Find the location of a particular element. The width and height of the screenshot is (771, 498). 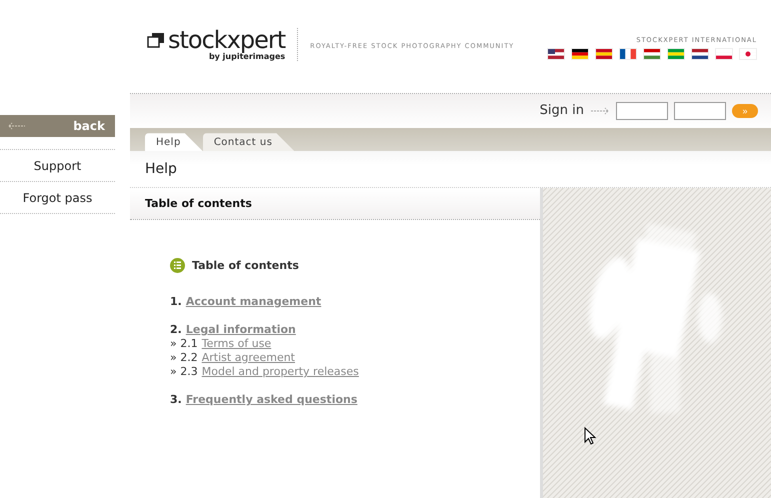

password-field is located at coordinates (700, 111).